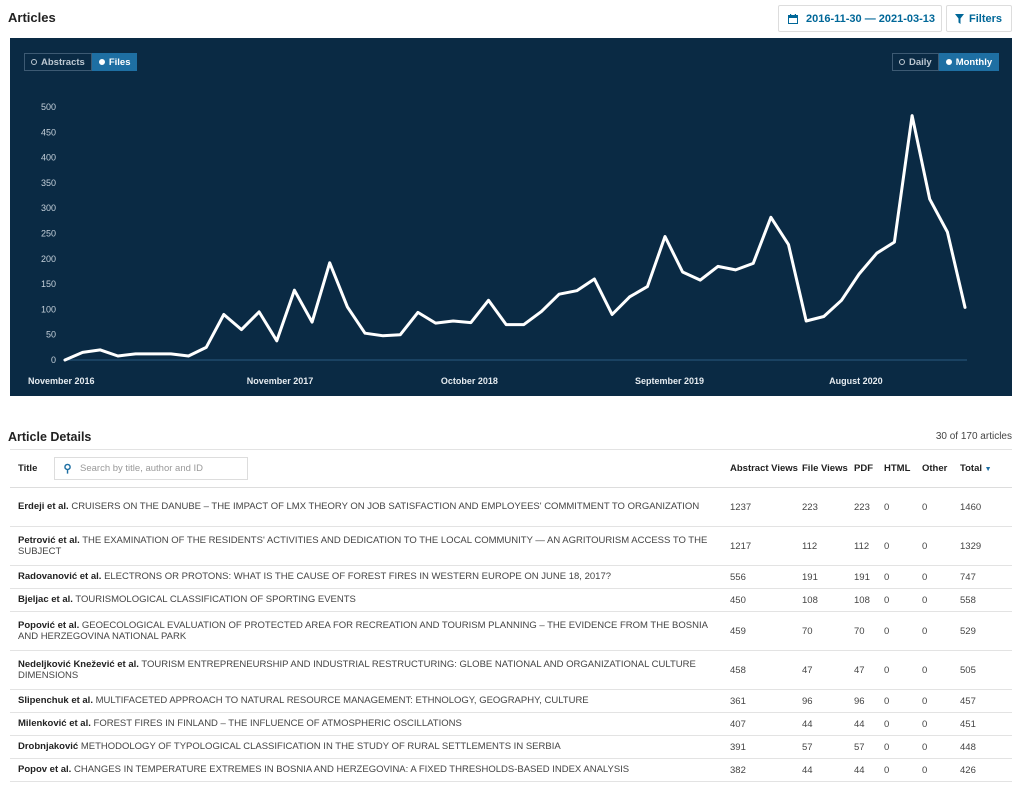  I want to click on pdf-count-cell: 47, so click(869, 670).